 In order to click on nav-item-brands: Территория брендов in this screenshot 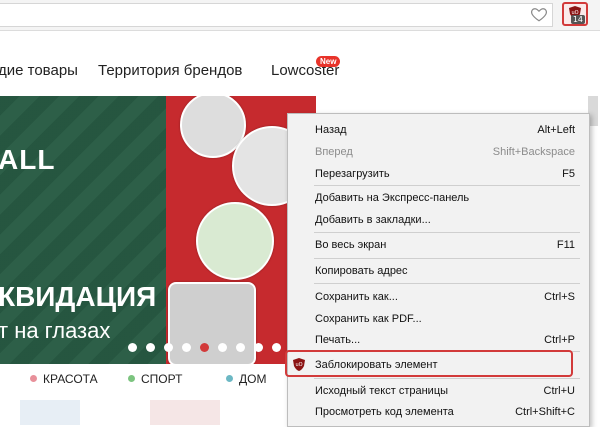, I will do `click(170, 70)`.